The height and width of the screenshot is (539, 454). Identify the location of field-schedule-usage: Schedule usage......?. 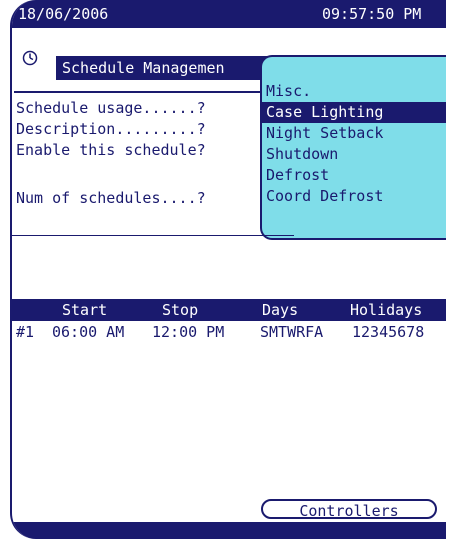
(111, 108).